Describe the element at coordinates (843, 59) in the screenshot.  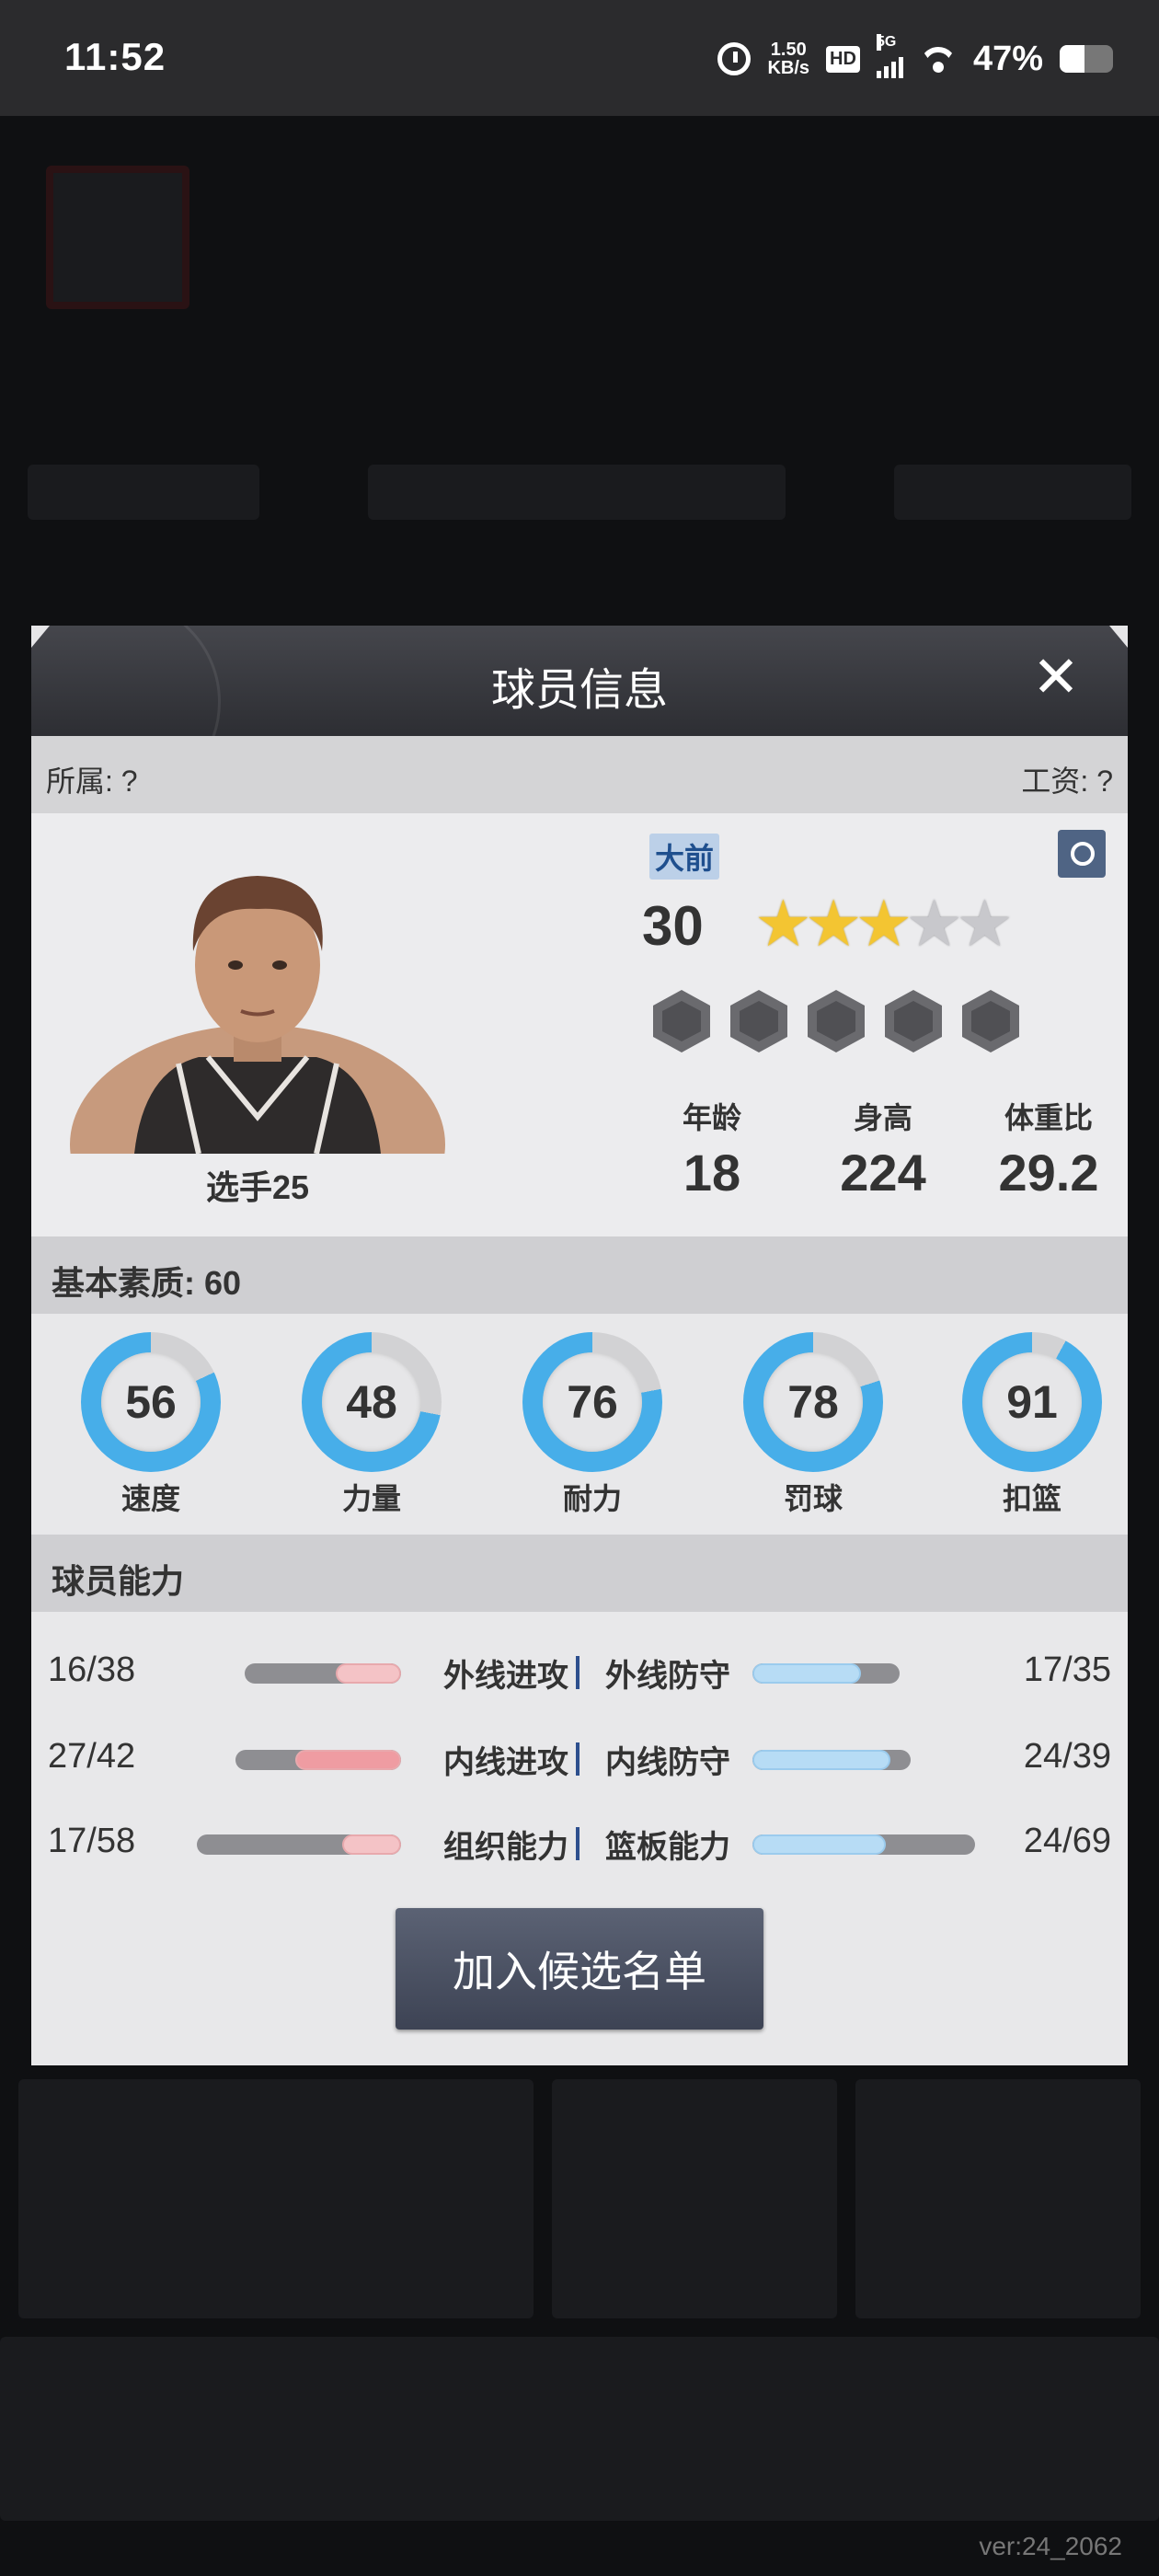
I see `hd-badge: HD` at that location.